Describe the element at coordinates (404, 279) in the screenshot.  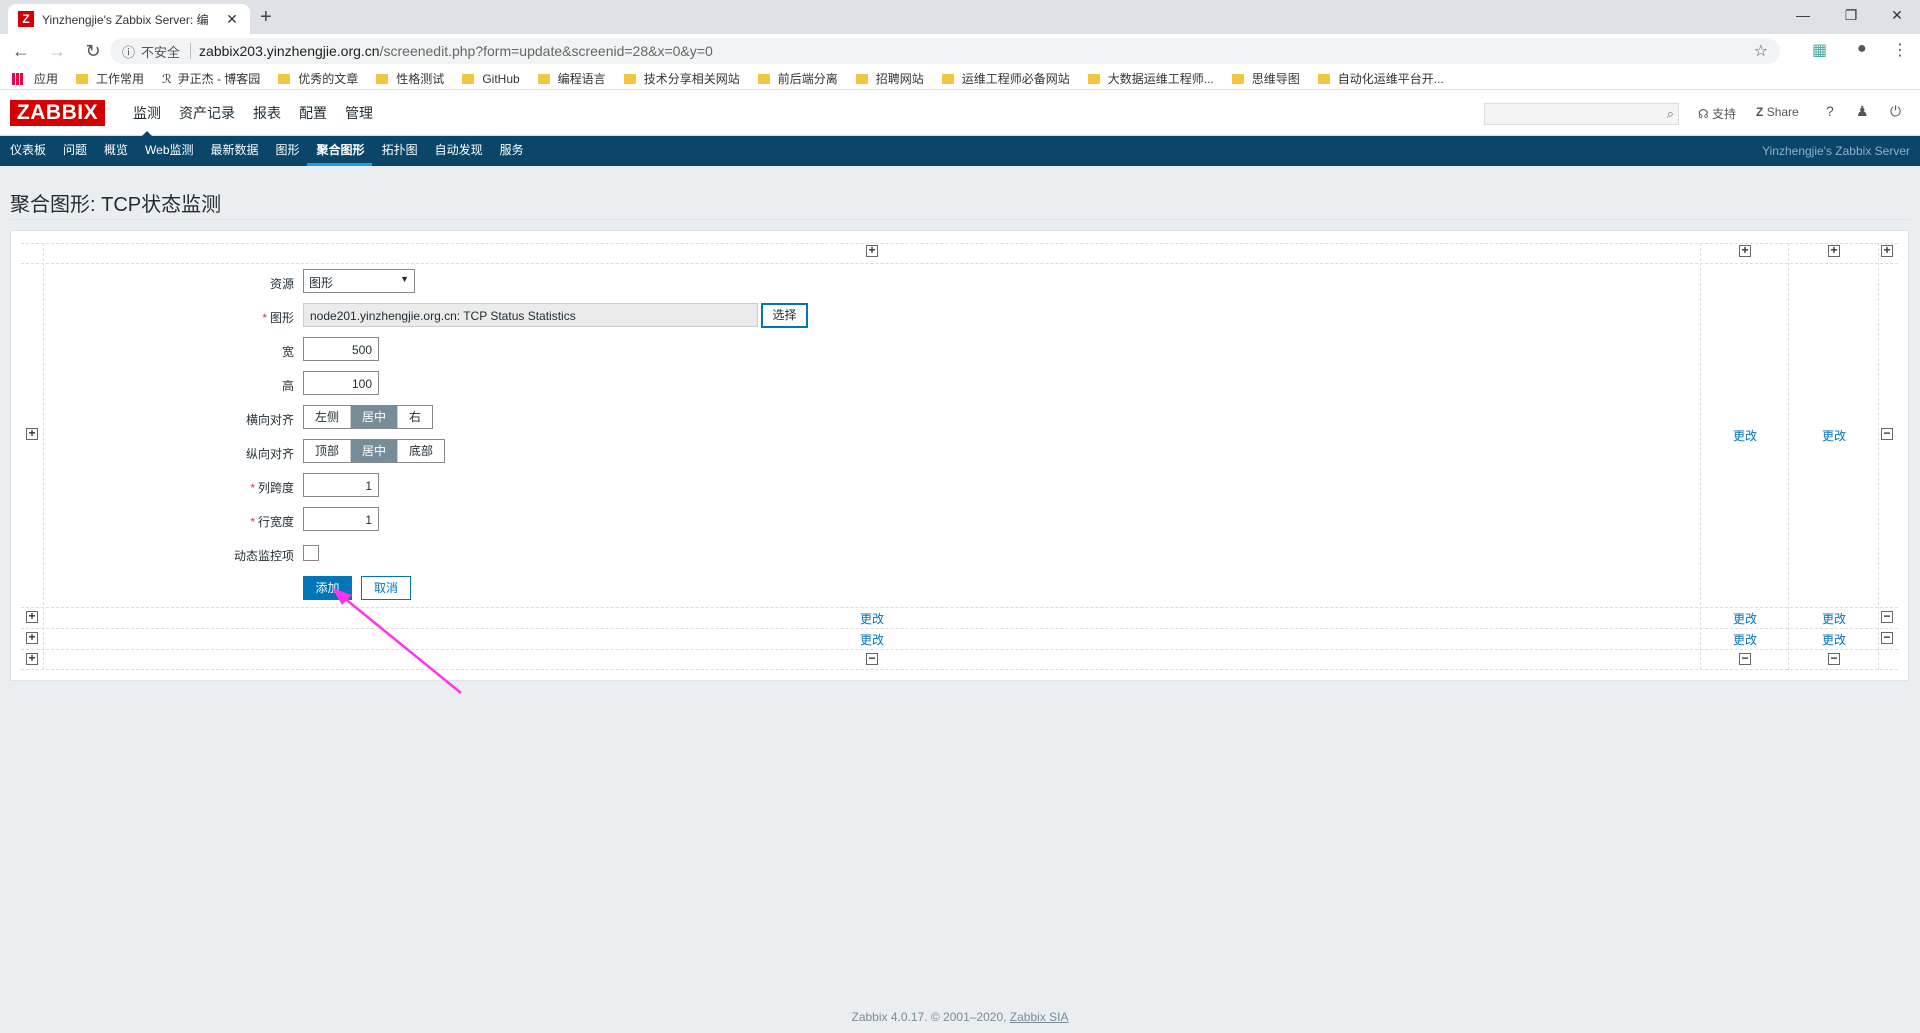
I see `dropdown-arrow-icon: ▼` at that location.